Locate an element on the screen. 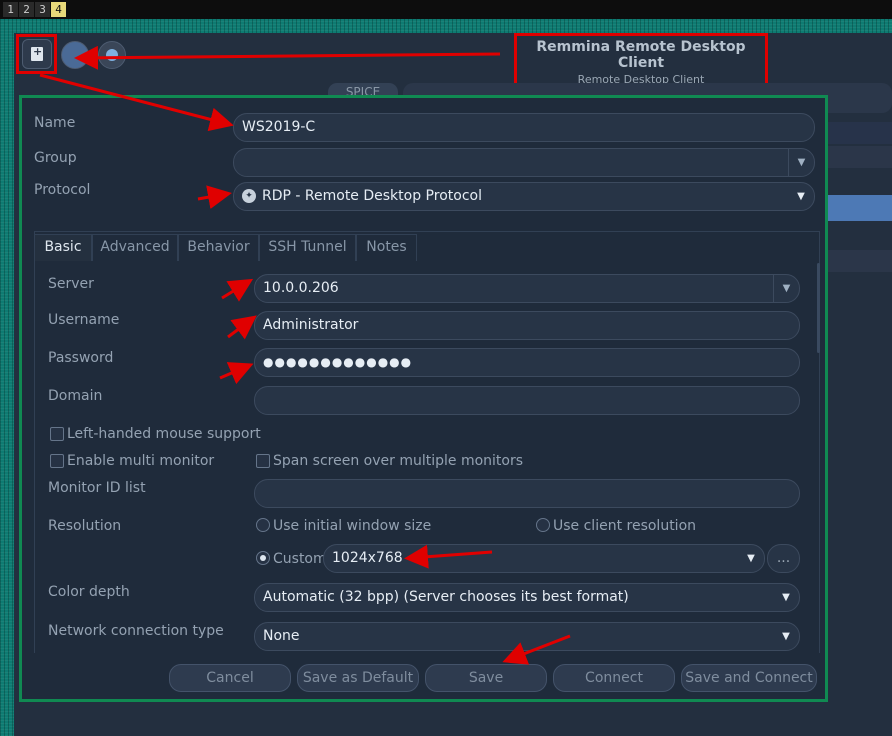 This screenshot has width=892, height=736. workspace-1: 1 is located at coordinates (10, 9).